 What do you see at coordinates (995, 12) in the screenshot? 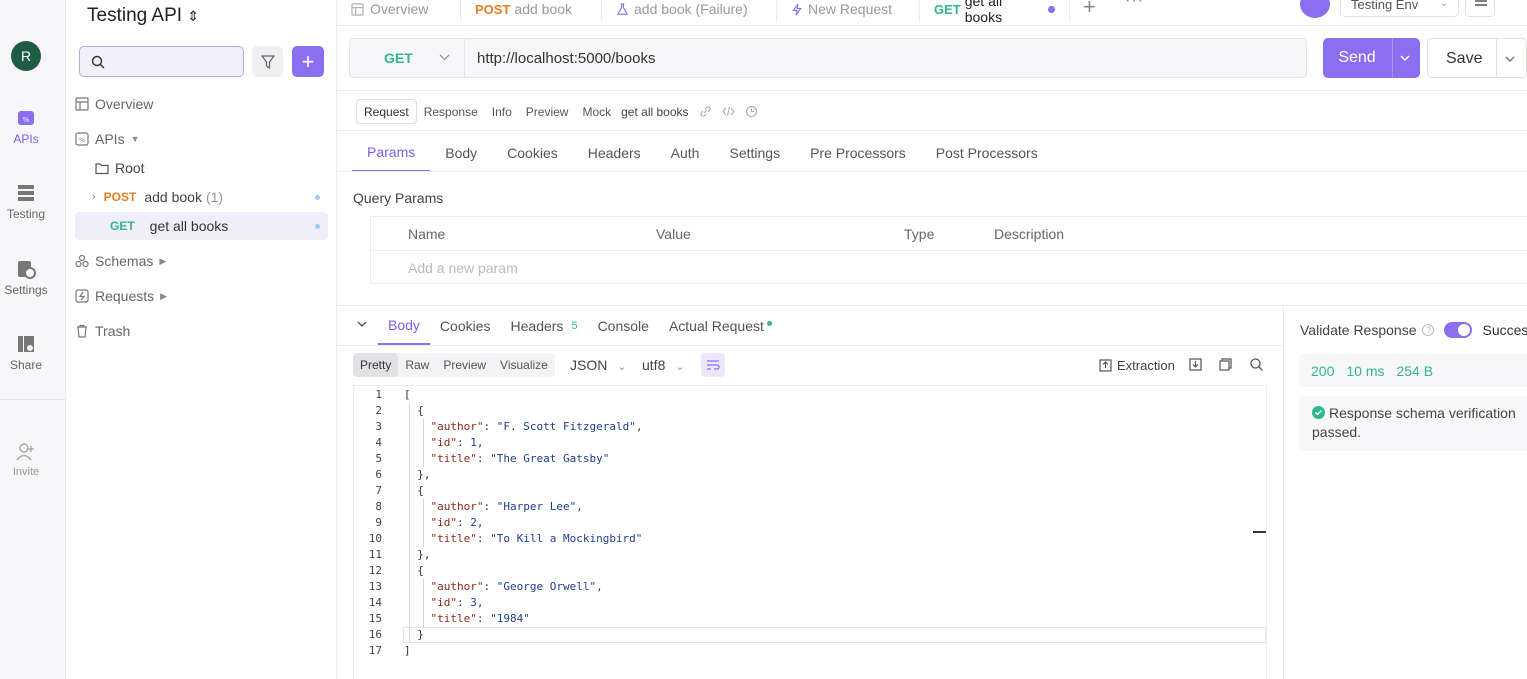
I see `tab-get-all-books: GET get all books` at bounding box center [995, 12].